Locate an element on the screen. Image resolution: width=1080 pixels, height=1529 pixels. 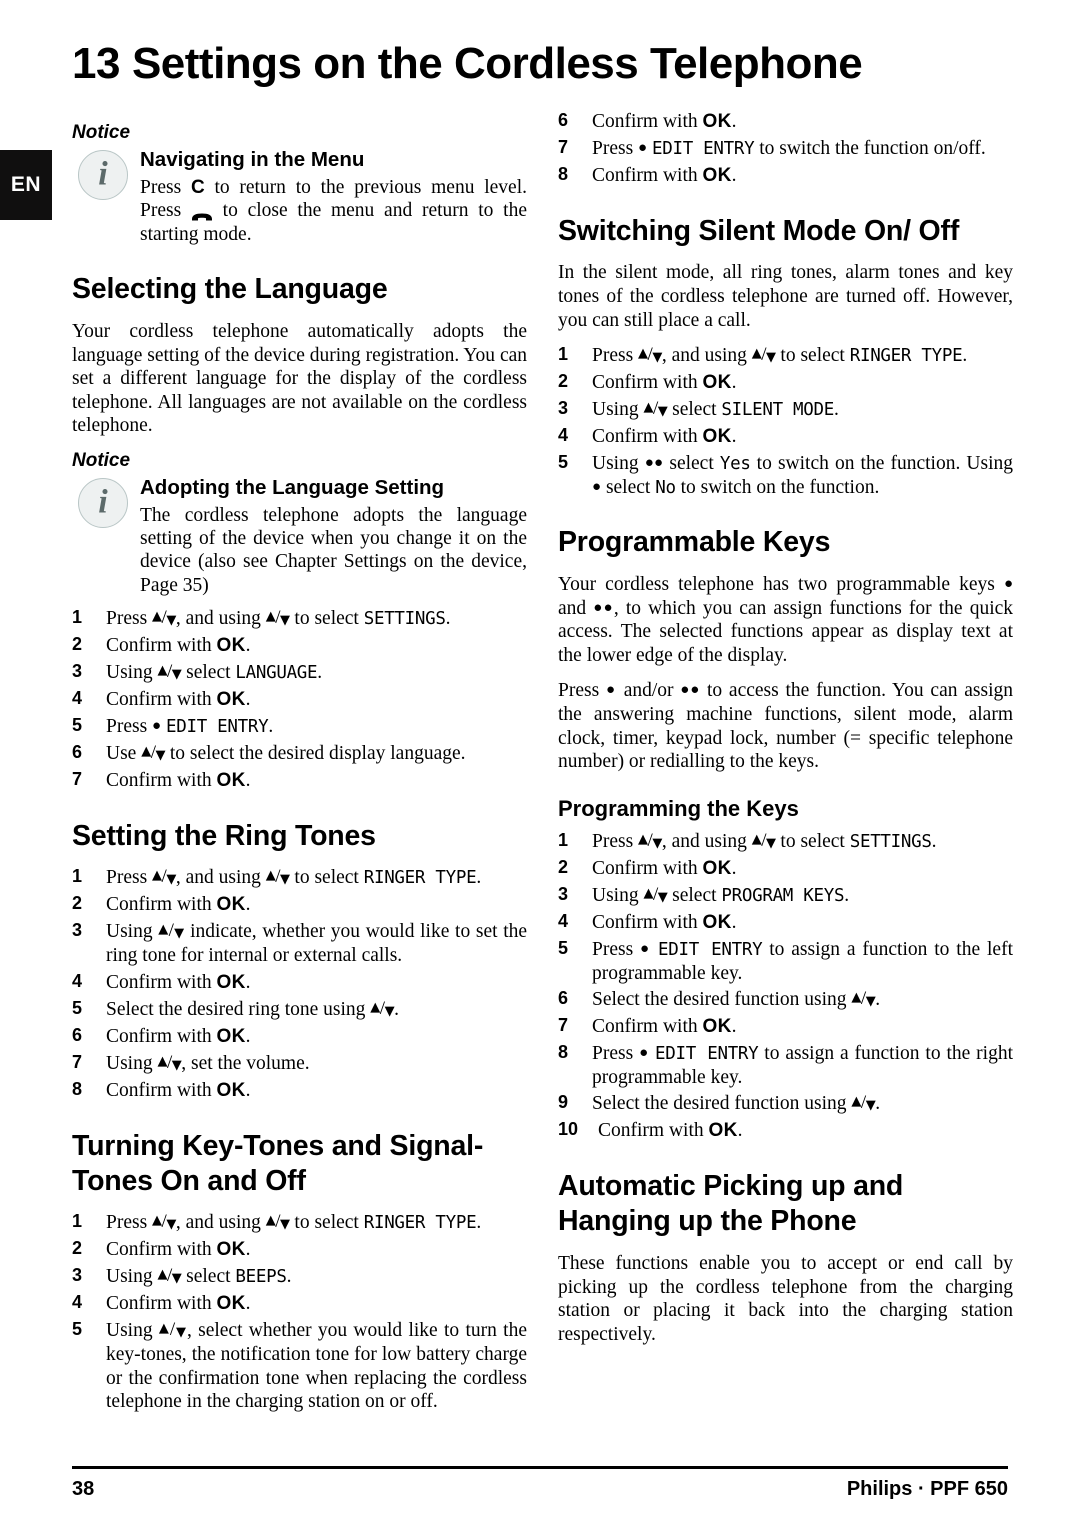
page-title: 13 Settings on the Cordless Telephone is located at coordinates (467, 63).